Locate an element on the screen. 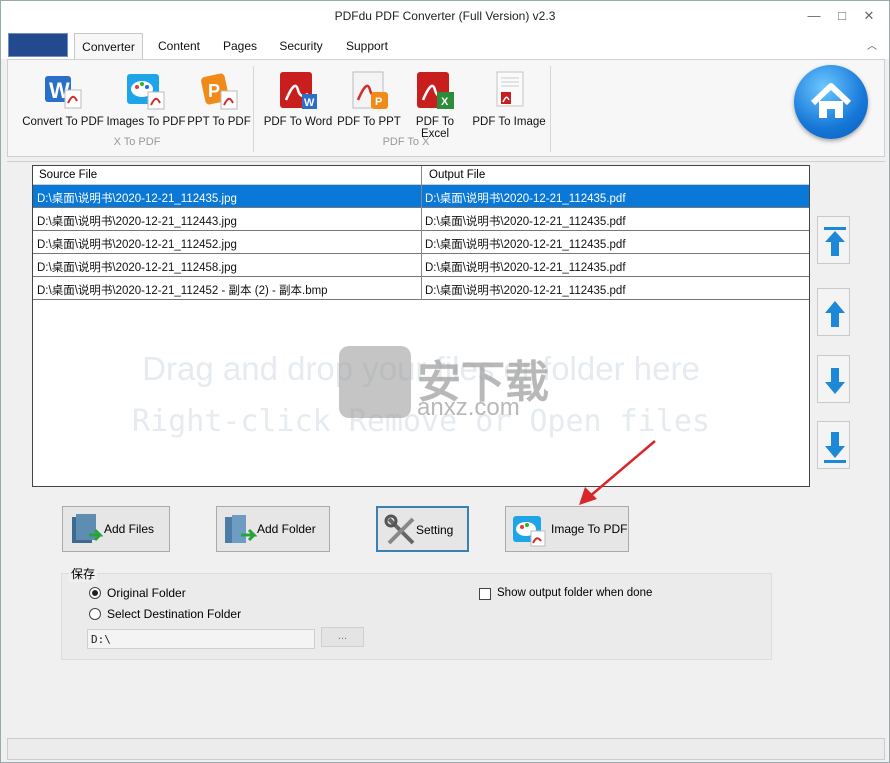 The height and width of the screenshot is (763, 890). pdf-to-ppt-button: P PDF To PPT is located at coordinates (369, 99).